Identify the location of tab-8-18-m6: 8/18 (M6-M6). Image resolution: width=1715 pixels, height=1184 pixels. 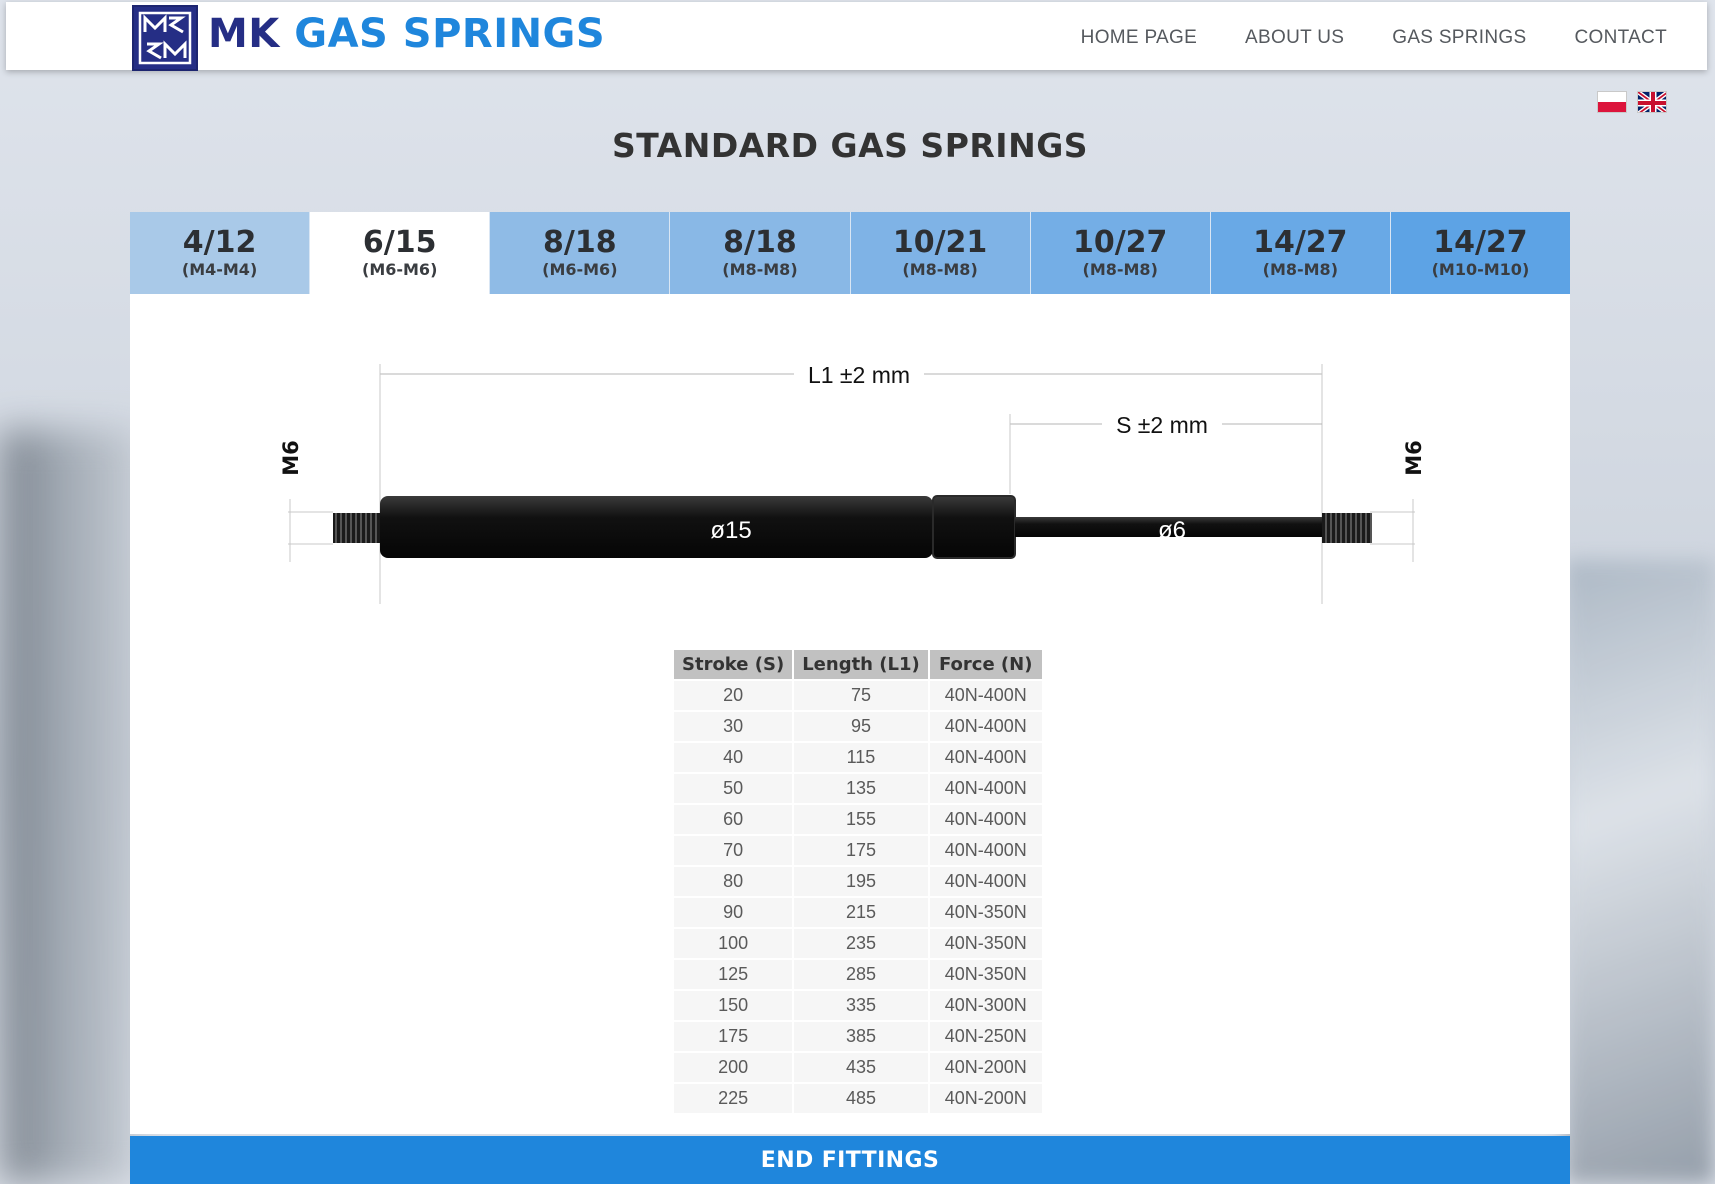
(580, 253).